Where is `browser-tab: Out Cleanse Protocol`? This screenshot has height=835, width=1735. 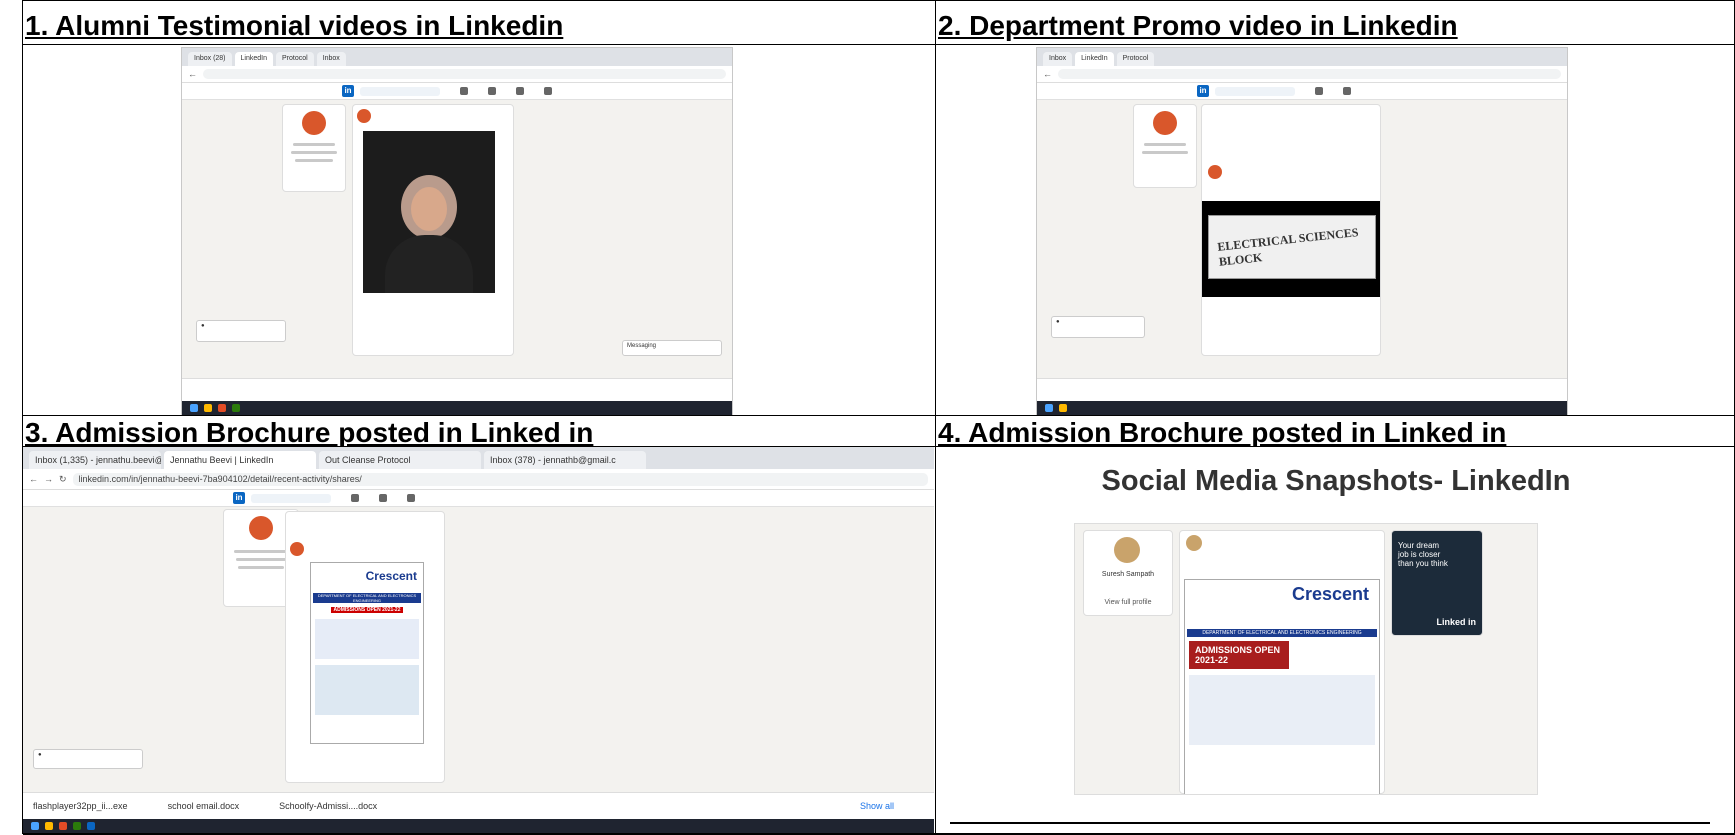 browser-tab: Out Cleanse Protocol is located at coordinates (400, 460).